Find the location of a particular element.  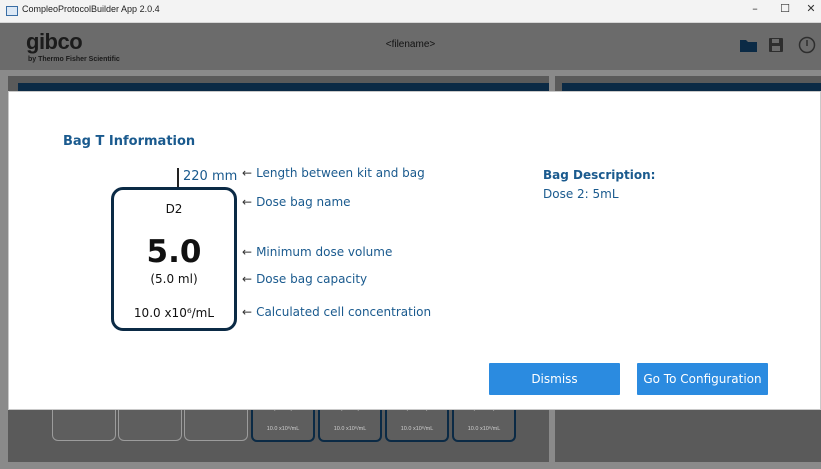

dialog-title: Bag T Information is located at coordinates (129, 141).